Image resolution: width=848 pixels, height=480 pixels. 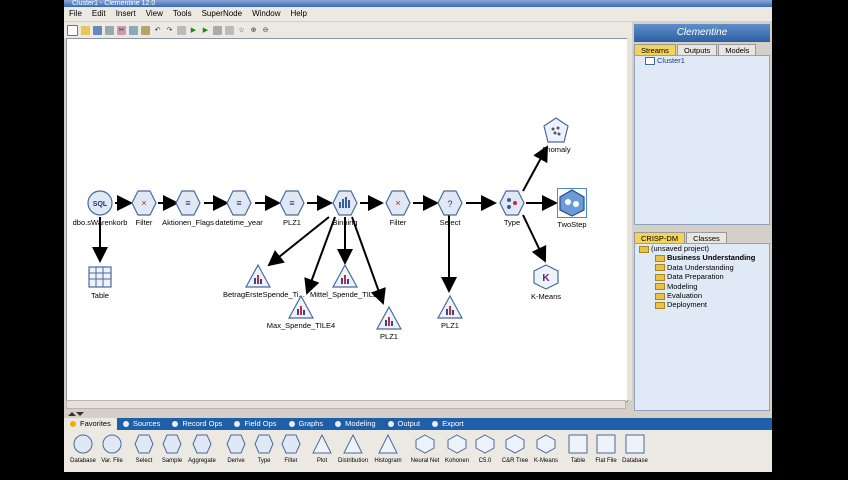 What do you see at coordinates (292, 203) in the screenshot?
I see `derive-icon: ≡` at bounding box center [292, 203].